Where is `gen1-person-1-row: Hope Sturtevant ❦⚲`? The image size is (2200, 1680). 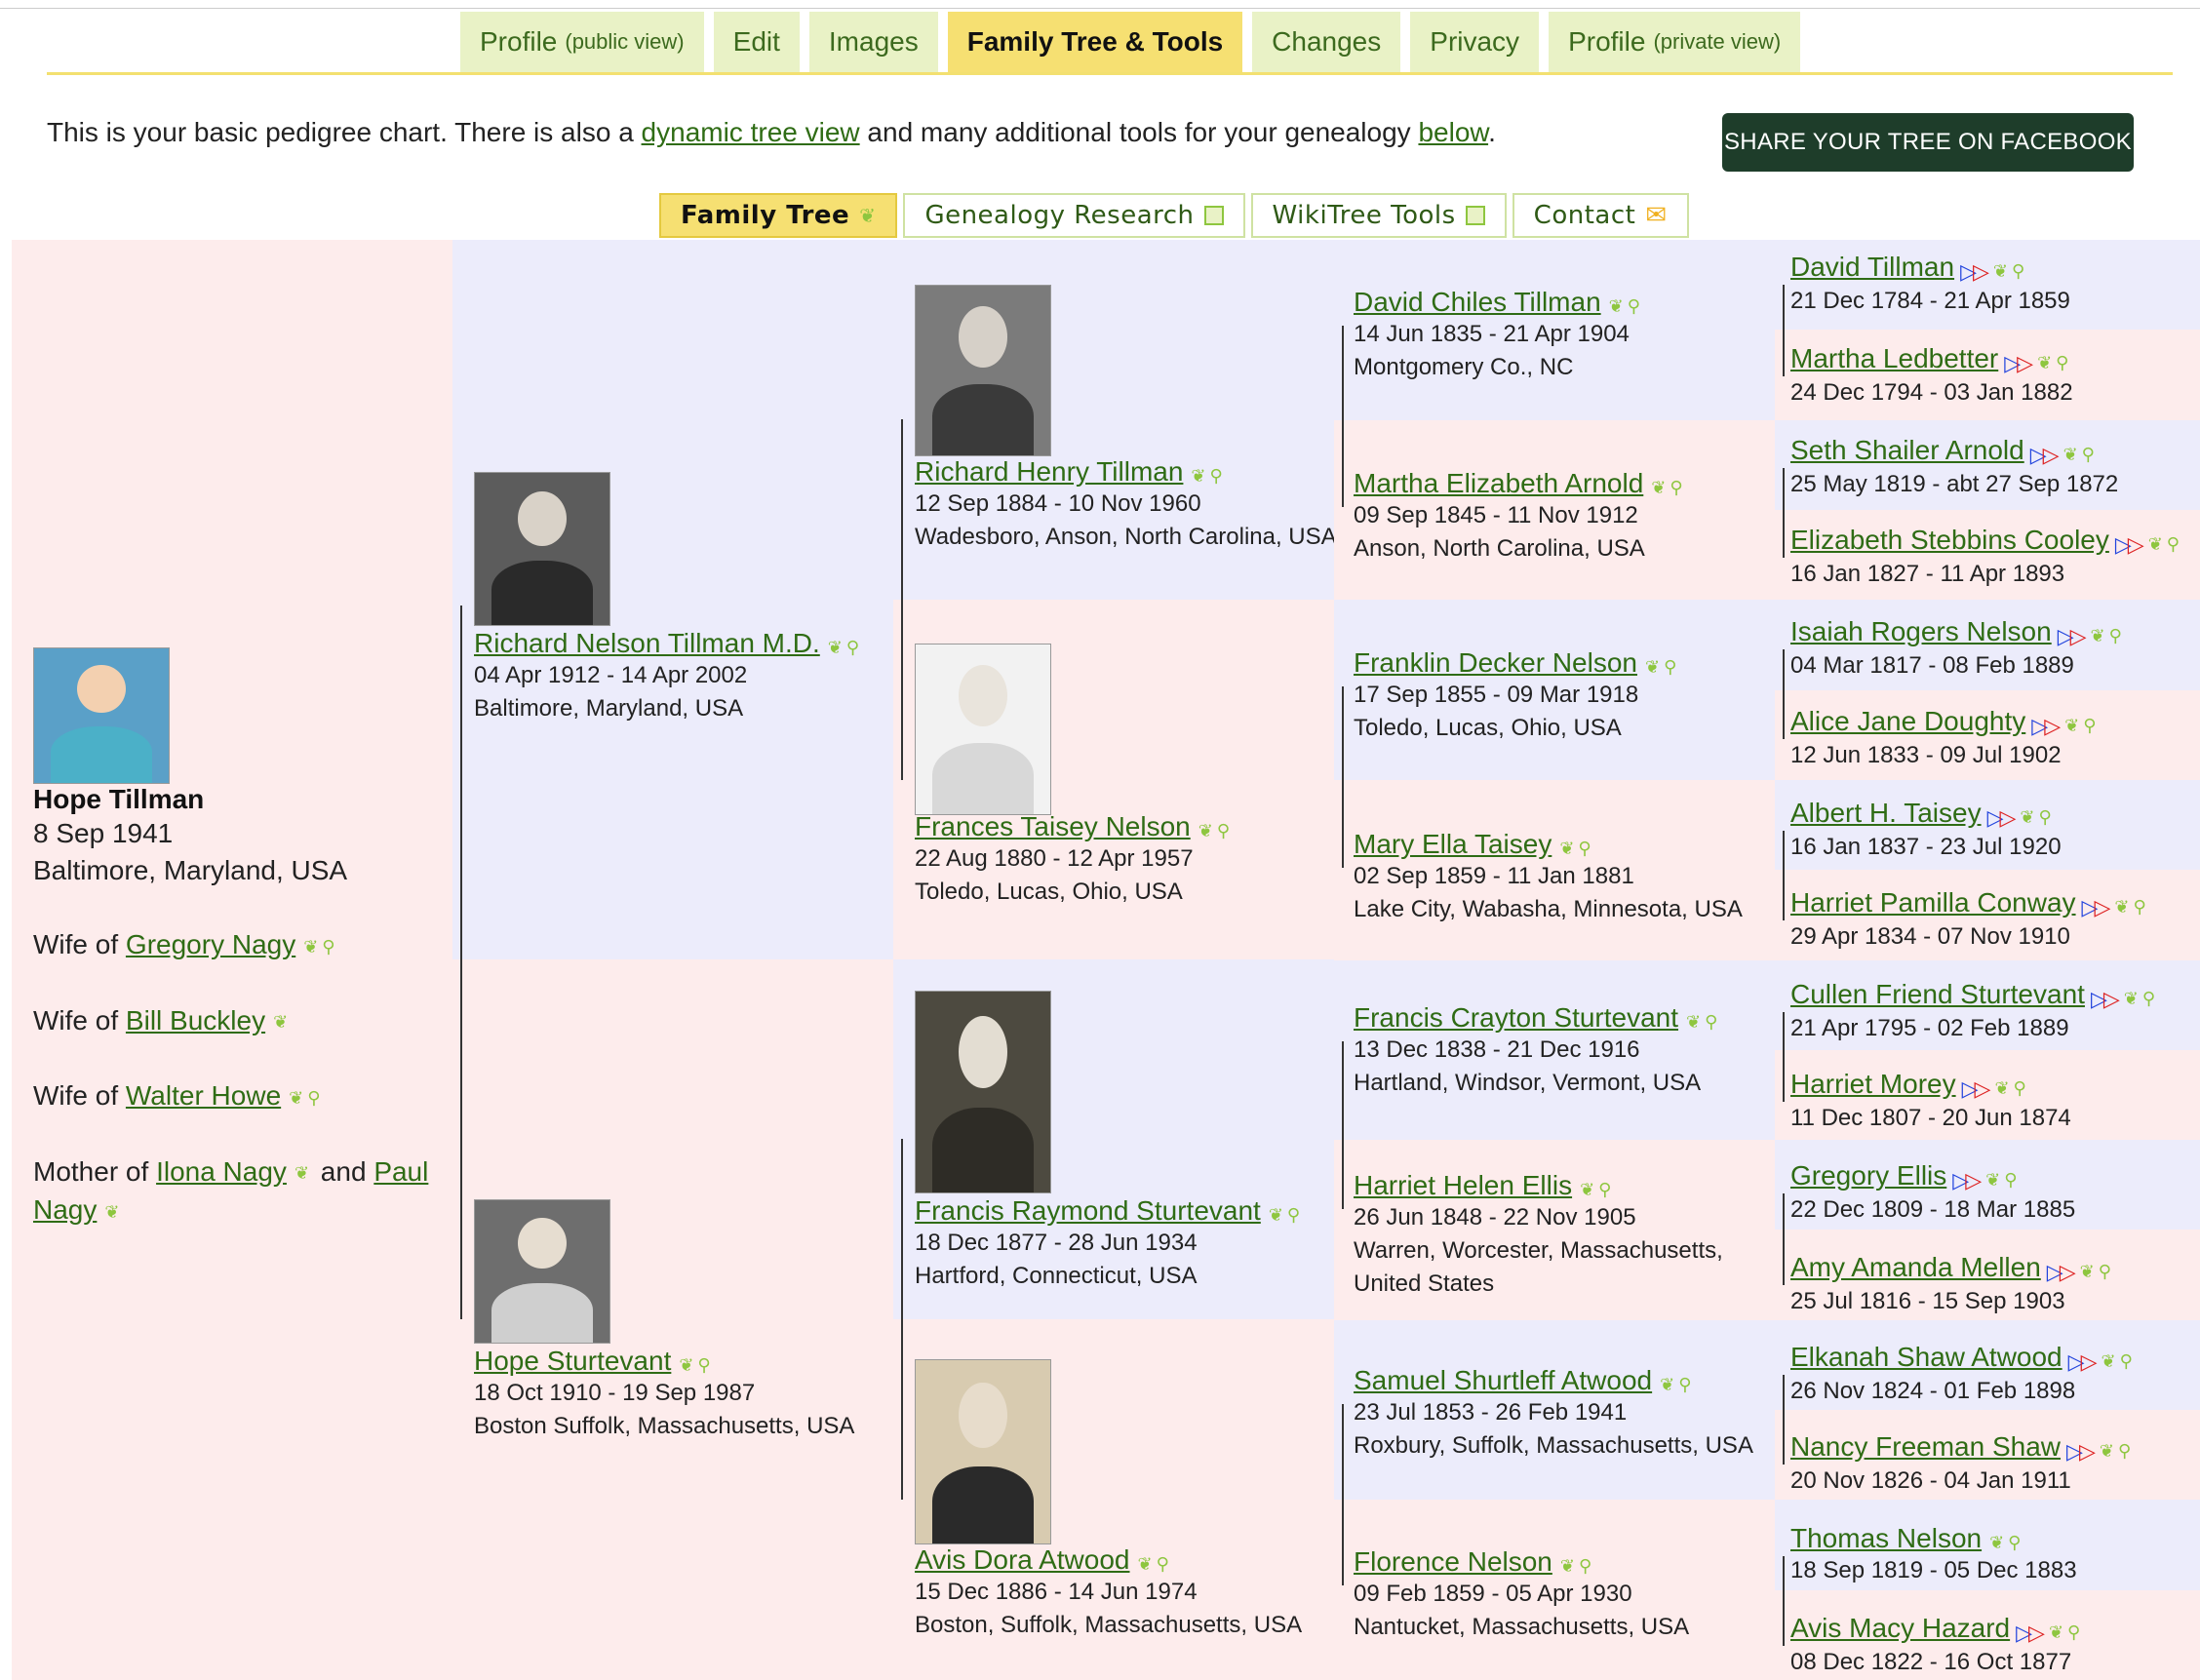 gen1-person-1-row: Hope Sturtevant ❦⚲ is located at coordinates (664, 1361).